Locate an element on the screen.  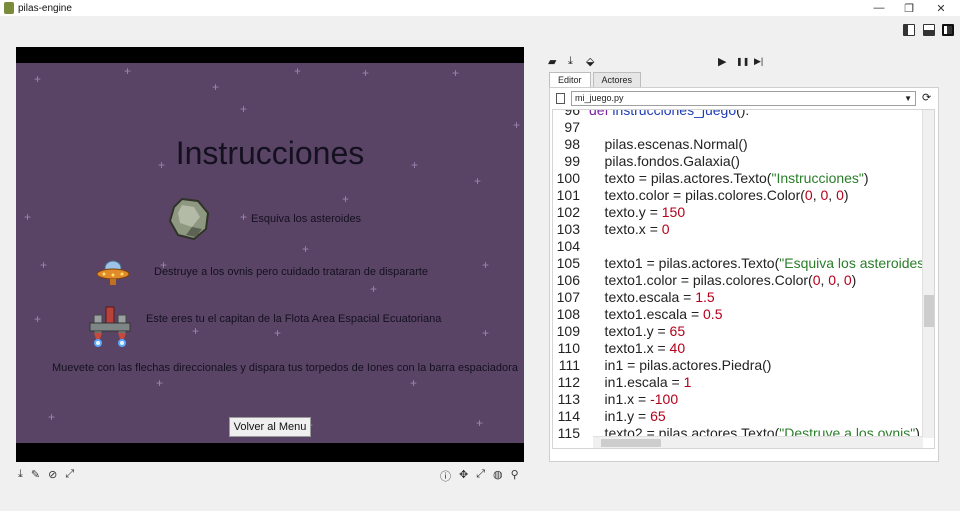
code-line: 97 is located at coordinates (738, 127).